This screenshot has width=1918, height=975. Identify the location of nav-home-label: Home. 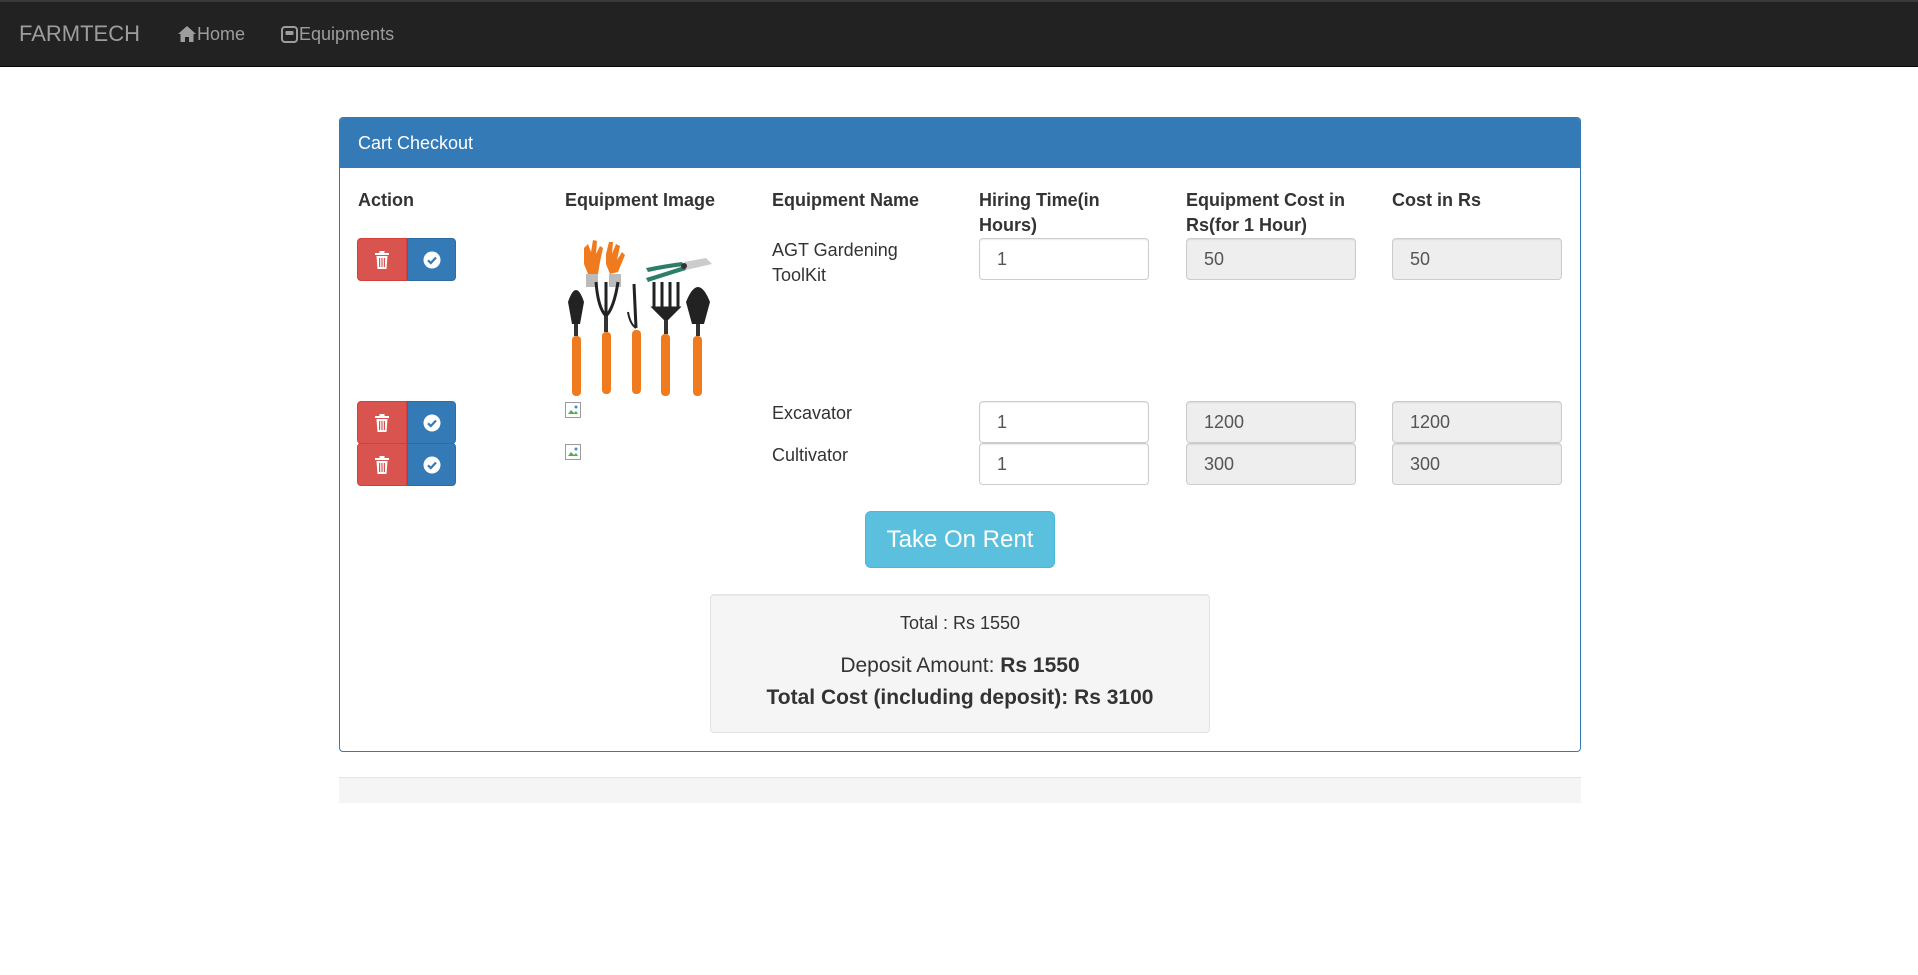
(221, 33).